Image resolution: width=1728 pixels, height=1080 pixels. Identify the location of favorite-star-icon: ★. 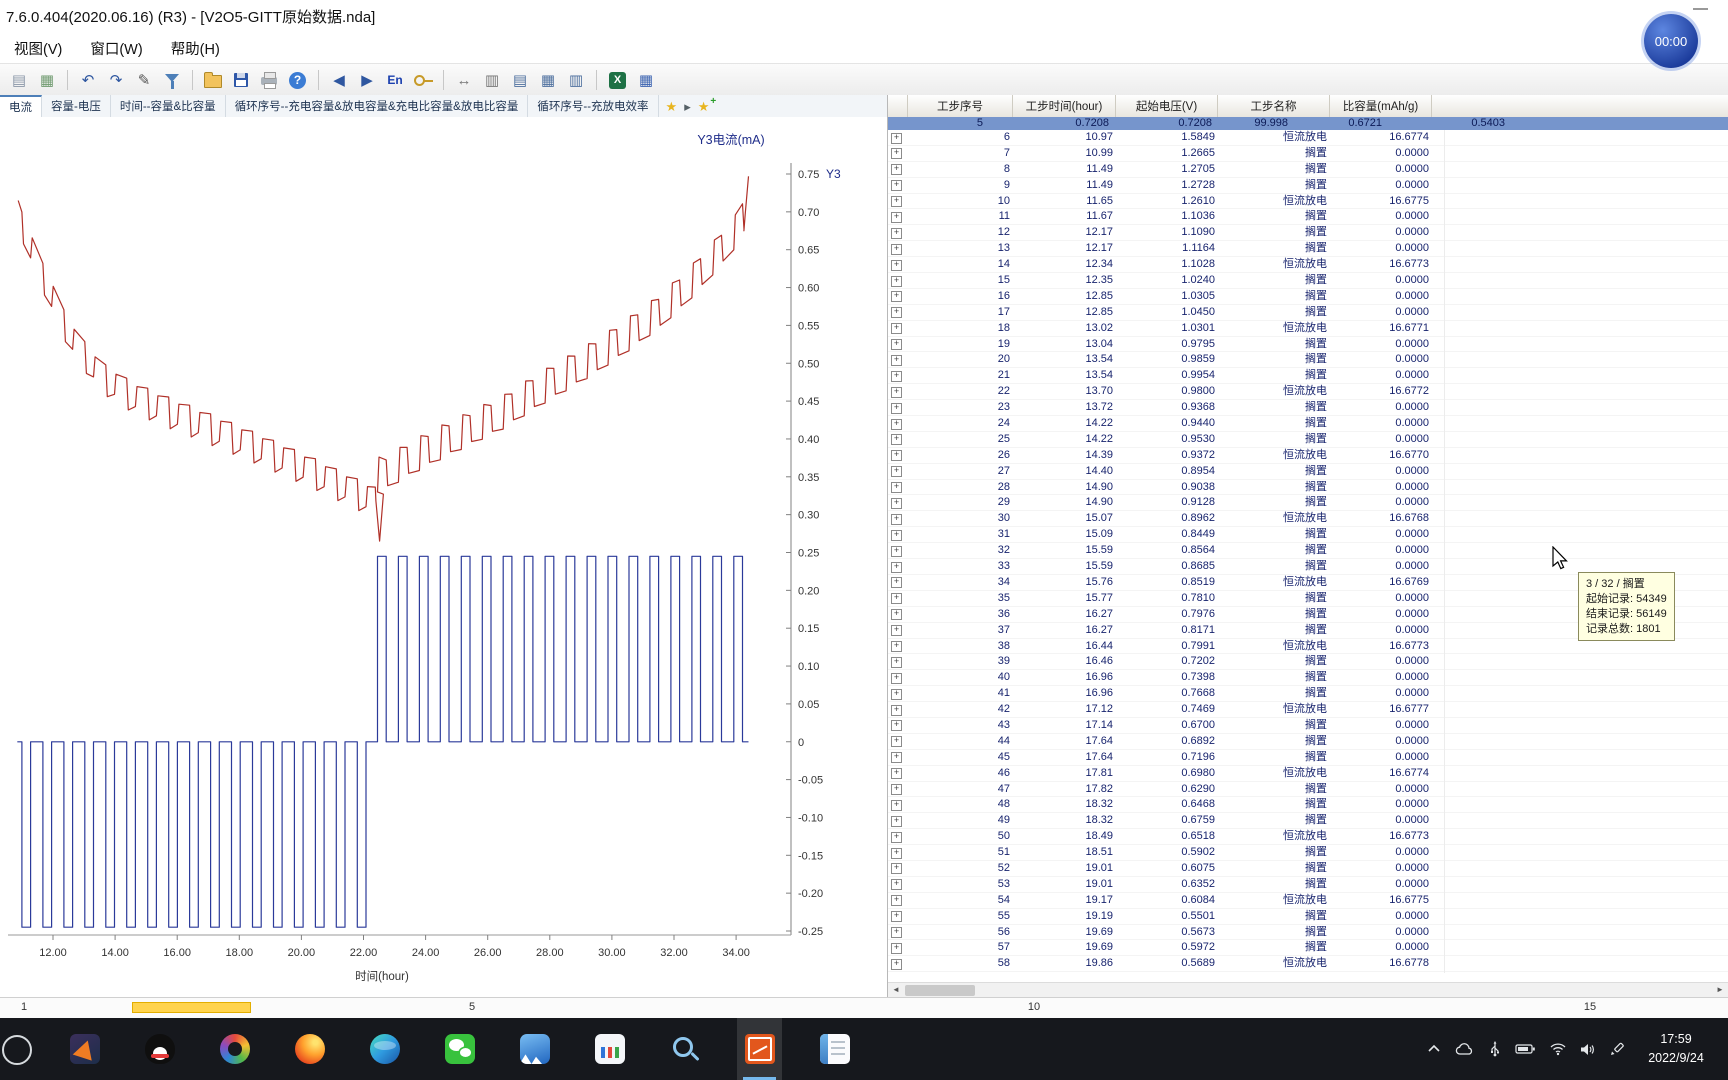
(672, 106).